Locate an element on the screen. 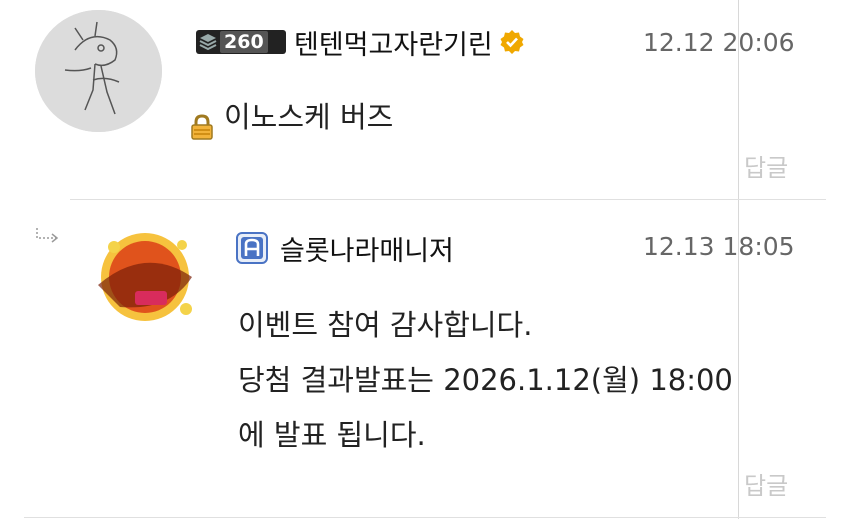 Image resolution: width=850 pixels, height=519 pixels. comment-text: 이노스케 버즈 is located at coordinates (309, 117).